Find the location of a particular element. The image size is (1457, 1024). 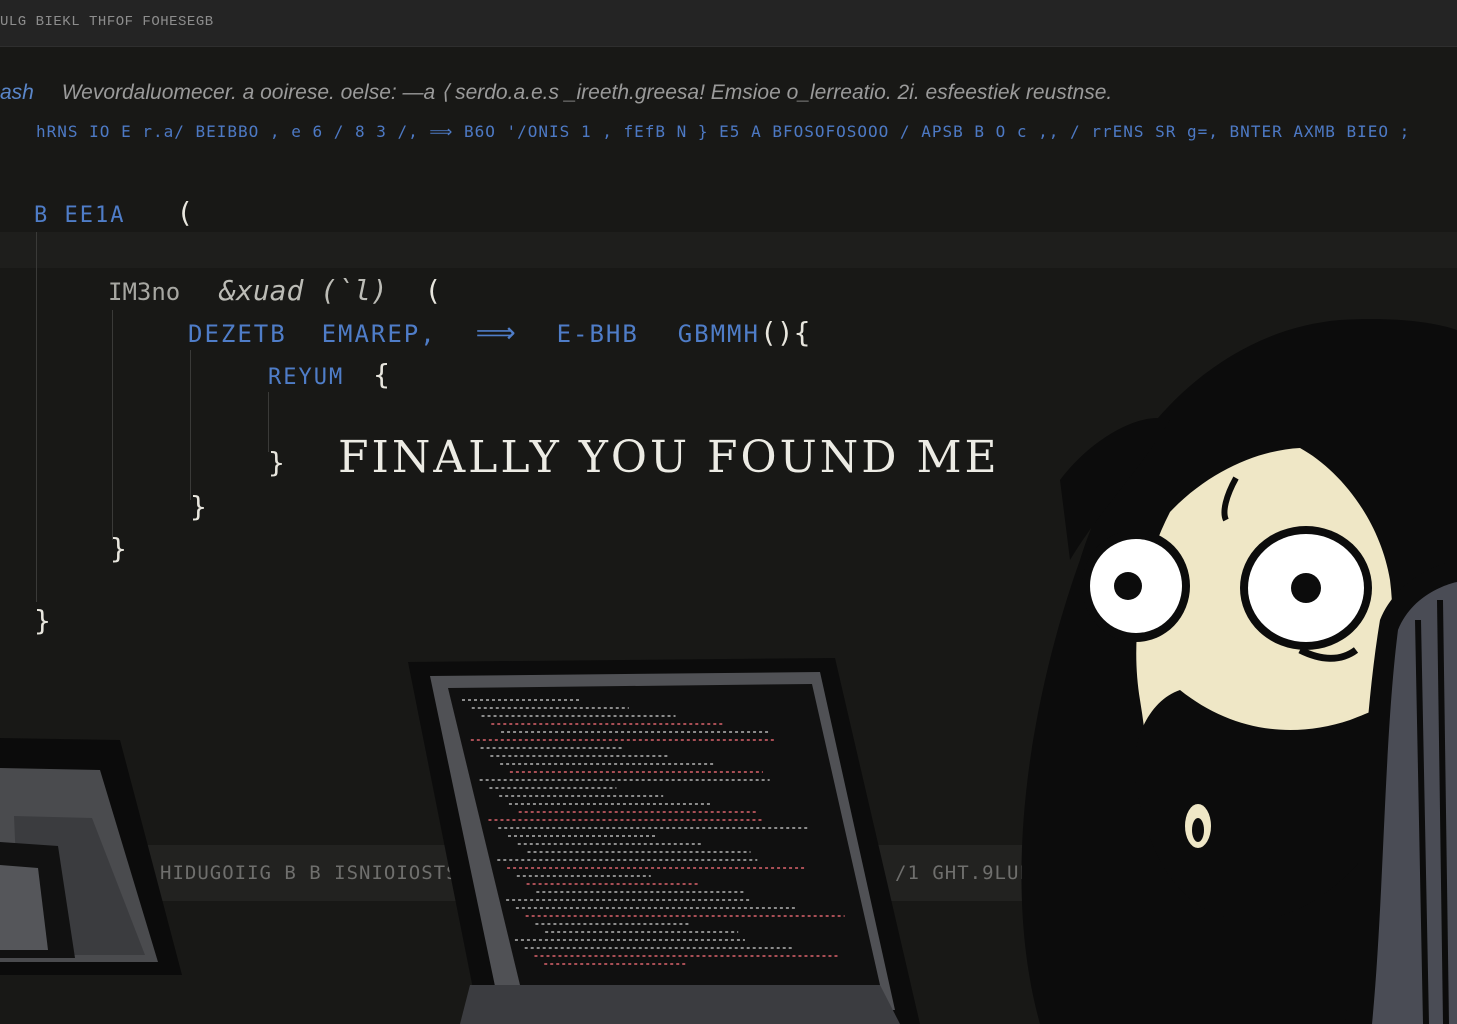

left-eye-icon is located at coordinates (1136, 586).